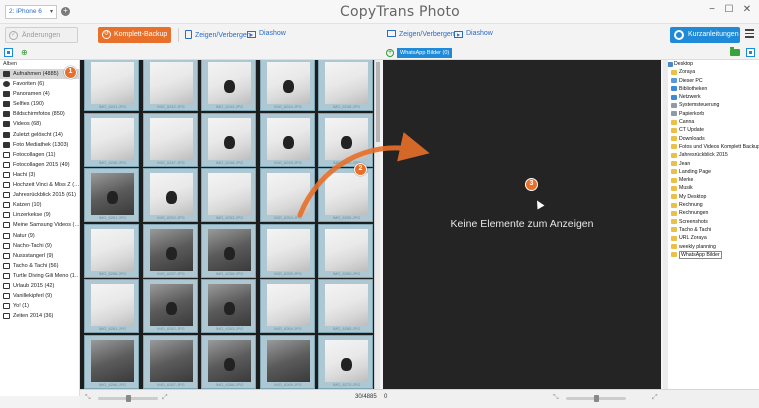 The width and height of the screenshot is (759, 408). What do you see at coordinates (287, 250) in the screenshot?
I see `photo-thumbnail: IMG_6259.JPG` at bounding box center [287, 250].